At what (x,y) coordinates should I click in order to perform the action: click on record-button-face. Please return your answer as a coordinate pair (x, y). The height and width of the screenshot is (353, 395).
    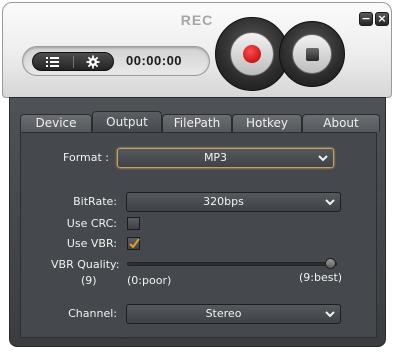
    Looking at the image, I should click on (252, 54).